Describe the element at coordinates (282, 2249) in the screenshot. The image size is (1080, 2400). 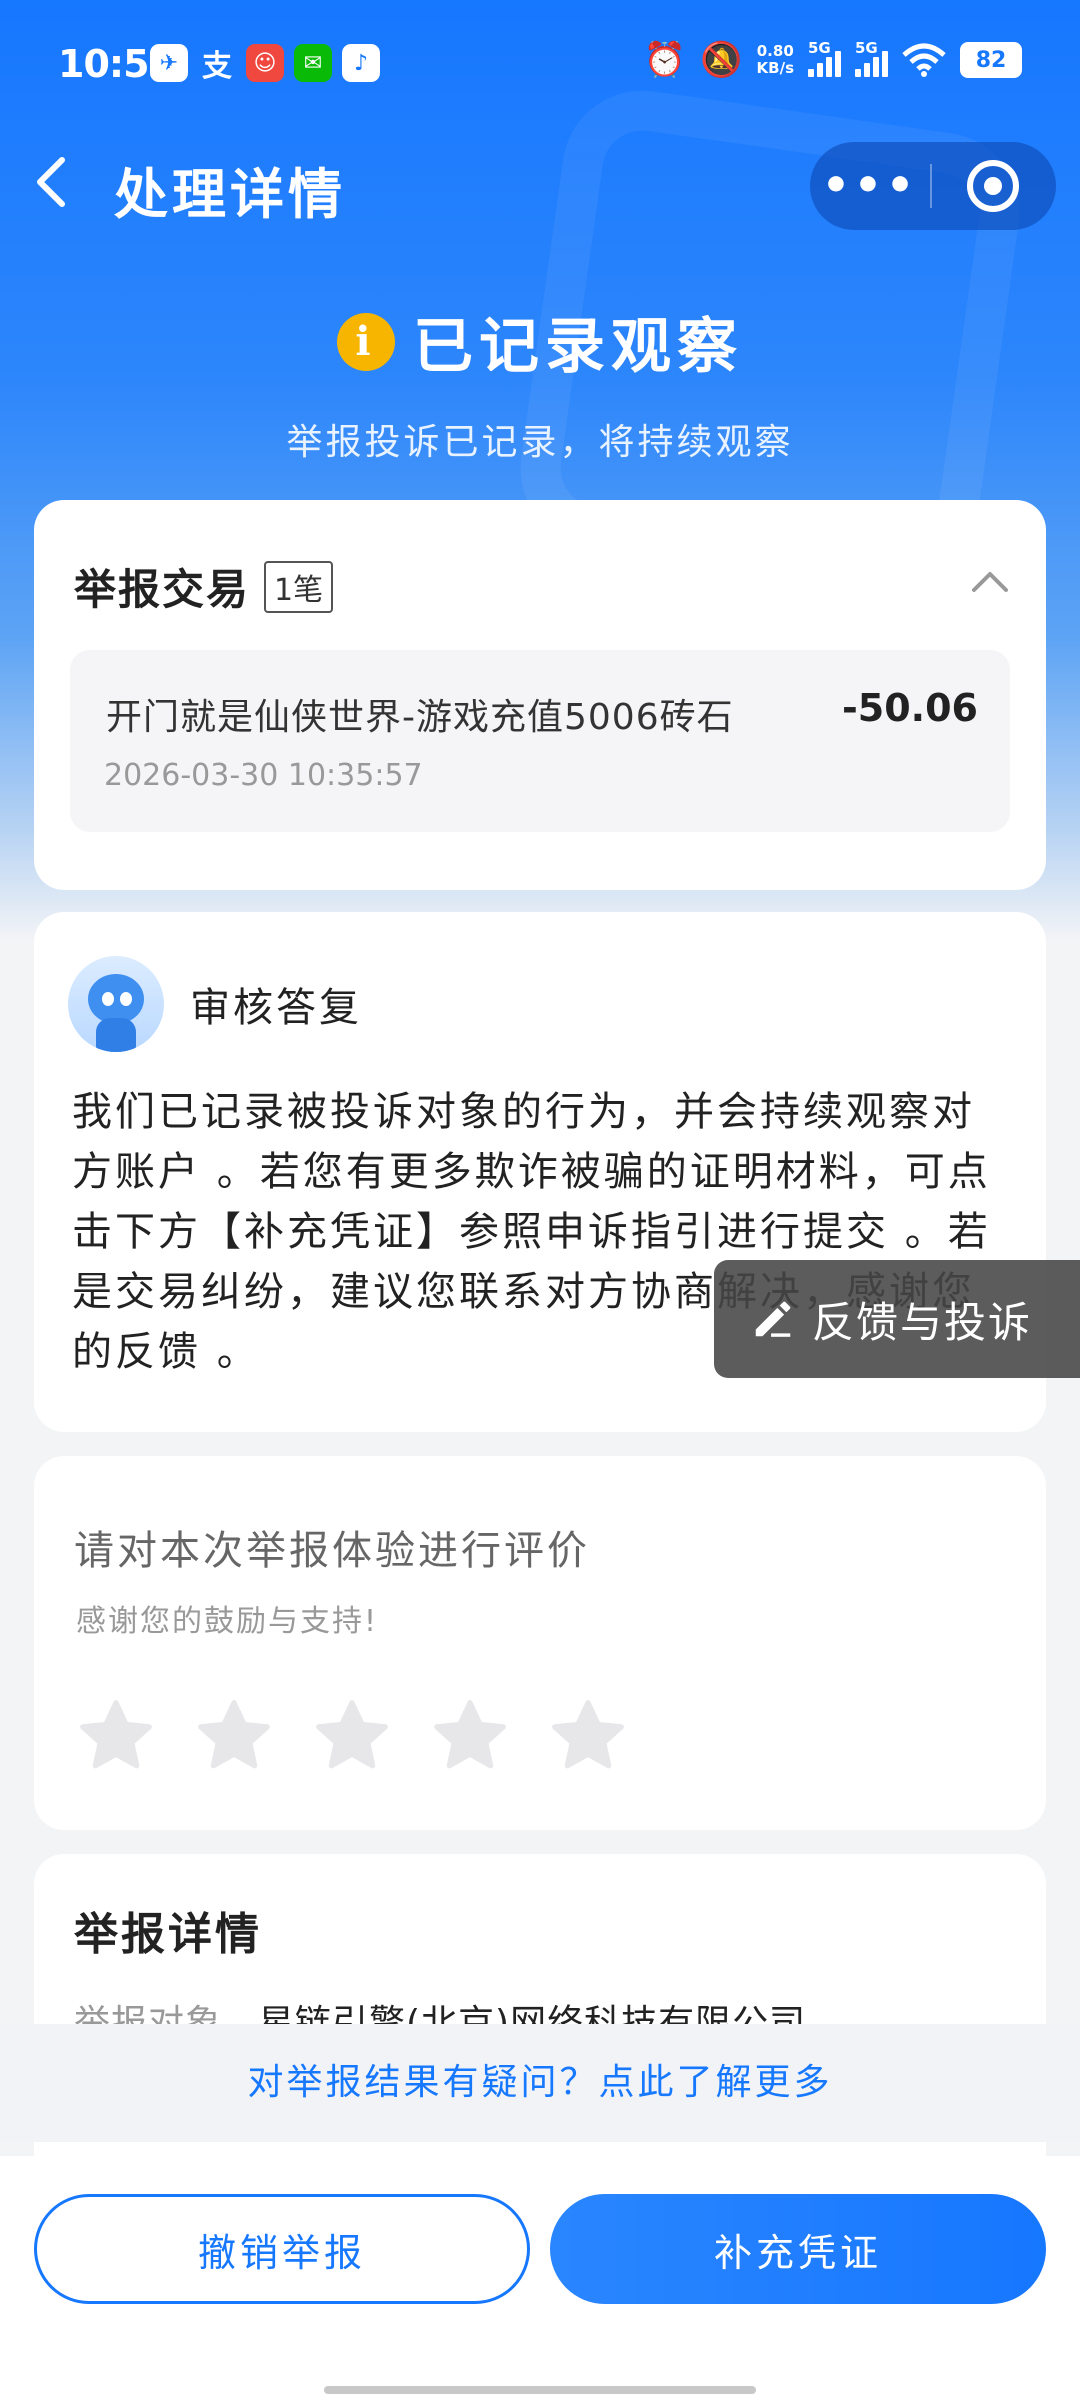
I see `cancel-report-button: 撤销举报` at that location.